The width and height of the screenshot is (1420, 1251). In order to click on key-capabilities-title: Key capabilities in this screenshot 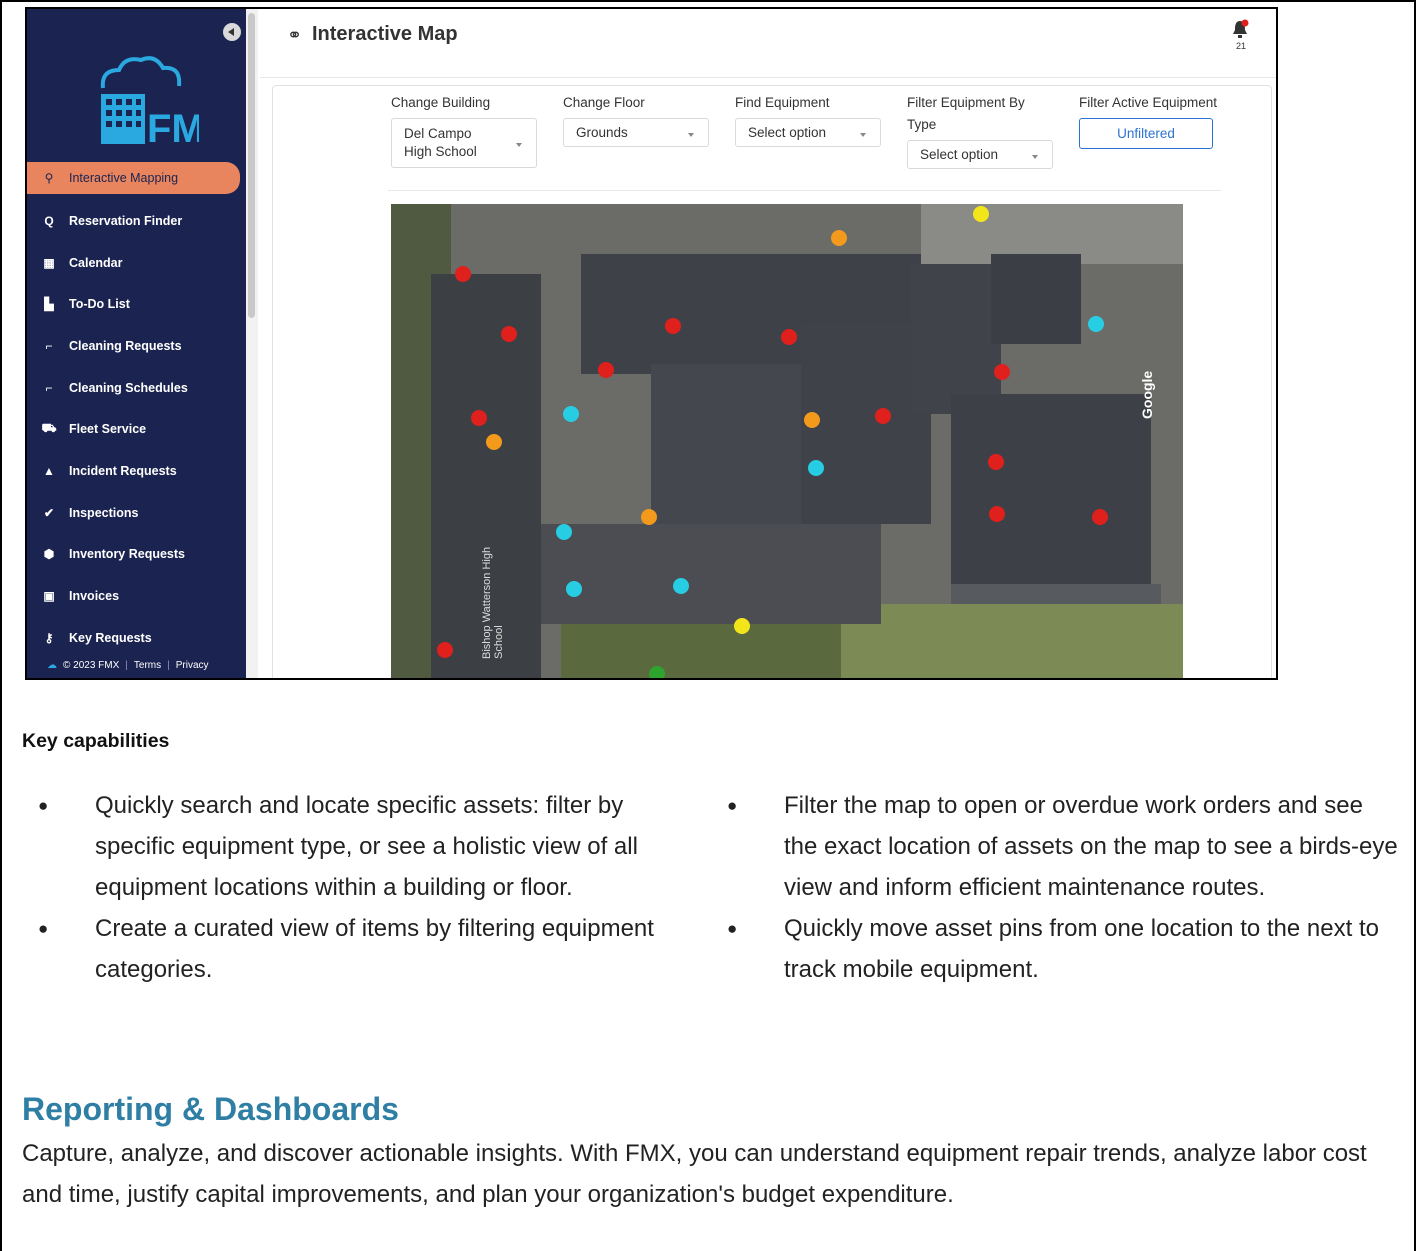, I will do `click(96, 741)`.